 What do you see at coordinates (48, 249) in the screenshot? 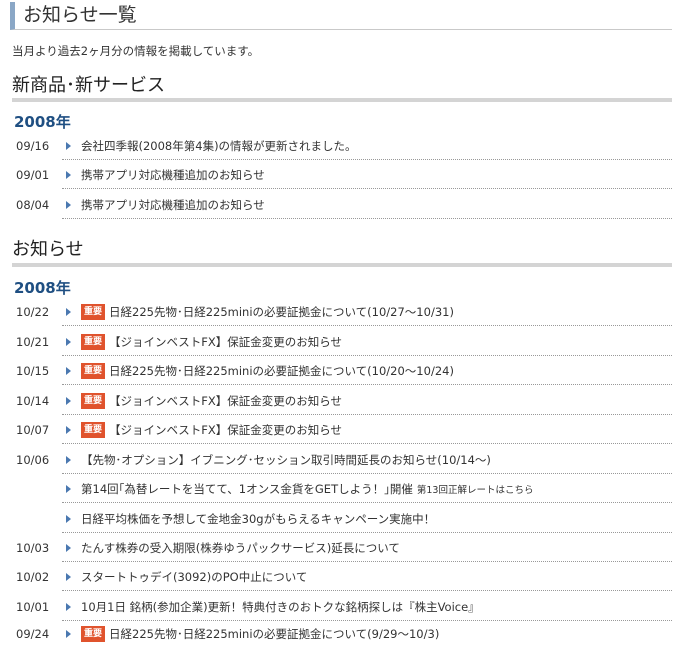
I see `section-title-notices: お知らせ` at bounding box center [48, 249].